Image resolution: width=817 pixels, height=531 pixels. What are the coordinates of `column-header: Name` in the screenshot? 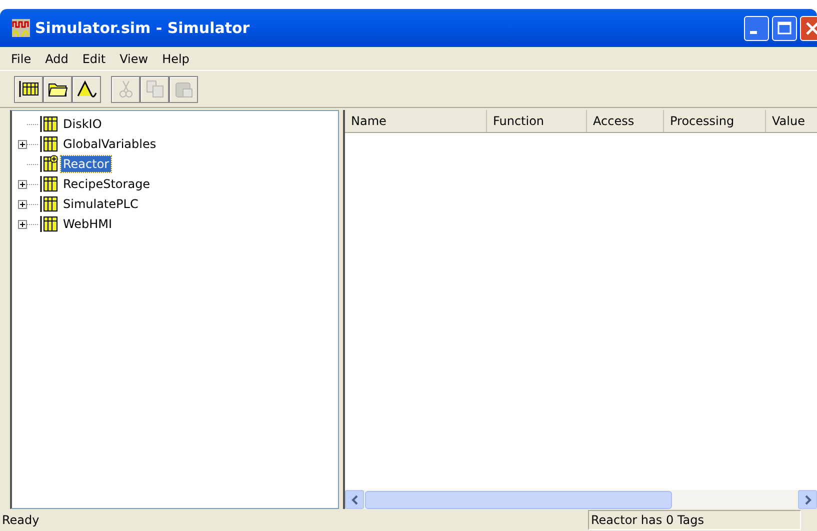 It's located at (416, 121).